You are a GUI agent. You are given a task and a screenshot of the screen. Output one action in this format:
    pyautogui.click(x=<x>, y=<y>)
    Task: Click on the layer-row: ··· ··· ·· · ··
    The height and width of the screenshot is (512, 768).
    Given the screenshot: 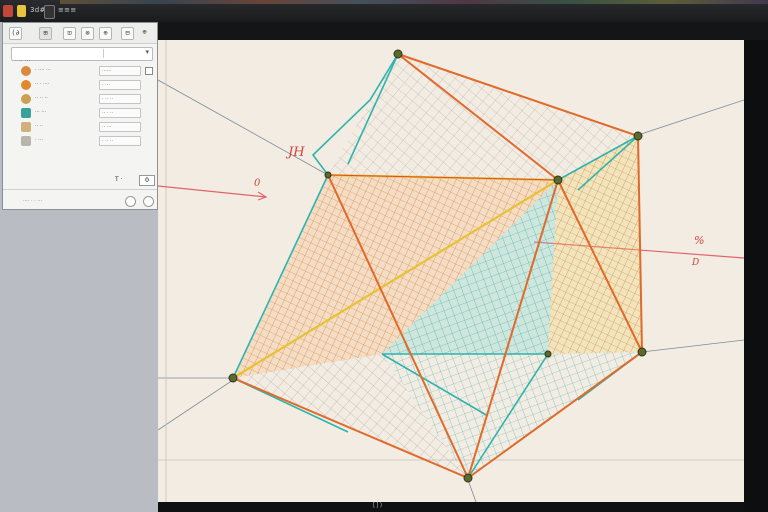 What is the action you would take?
    pyautogui.click(x=86, y=113)
    